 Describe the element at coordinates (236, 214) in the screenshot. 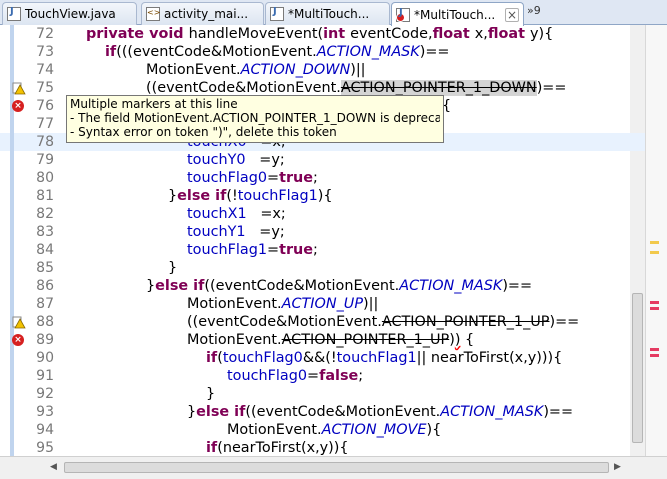

I see `code-text: touchX1 =x;` at that location.